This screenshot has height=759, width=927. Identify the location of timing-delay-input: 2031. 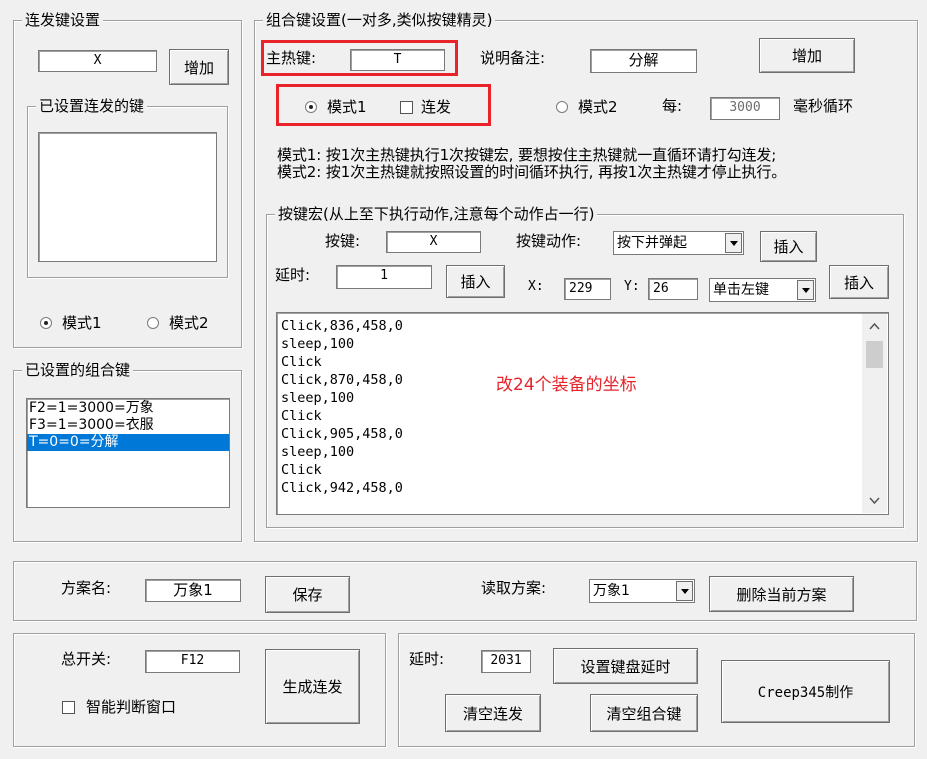
(506, 661).